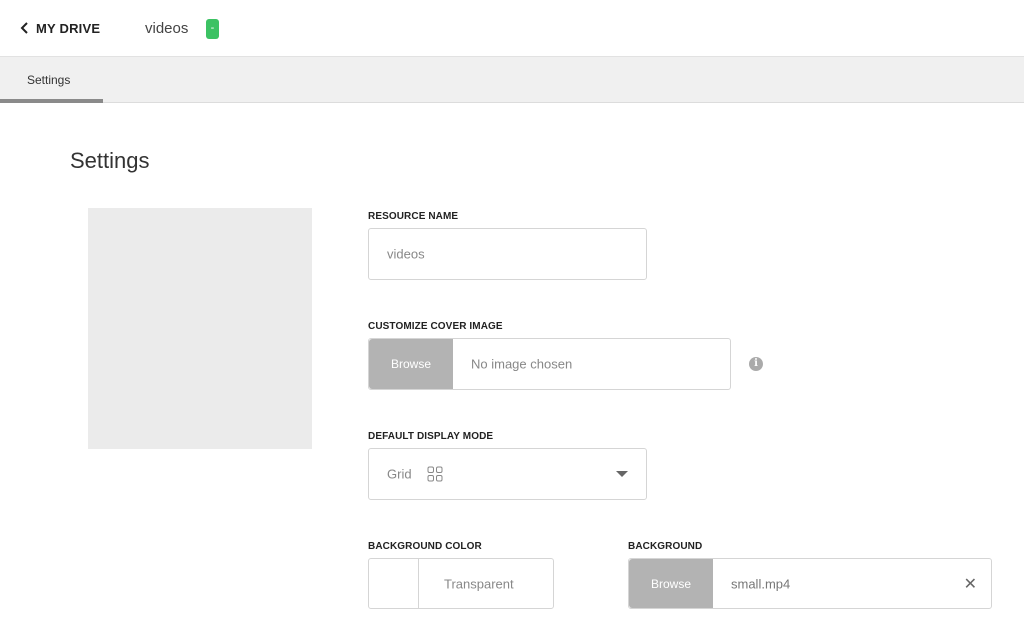  Describe the element at coordinates (394, 583) in the screenshot. I see `color-swatch` at that location.